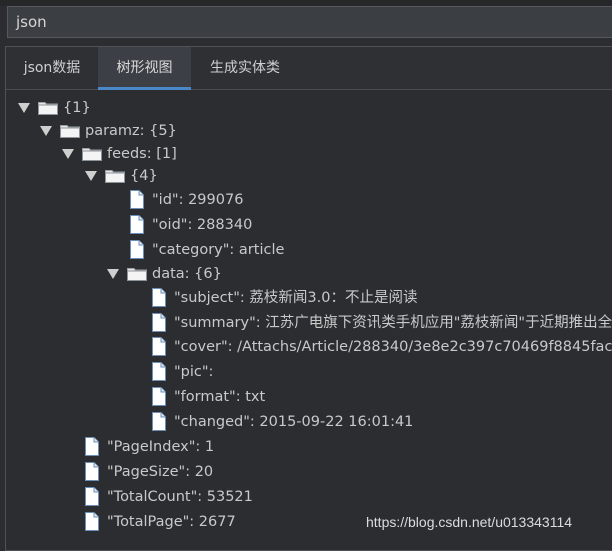 This screenshot has height=551, width=612. I want to click on node-label: "PageSize": 20, so click(160, 472).